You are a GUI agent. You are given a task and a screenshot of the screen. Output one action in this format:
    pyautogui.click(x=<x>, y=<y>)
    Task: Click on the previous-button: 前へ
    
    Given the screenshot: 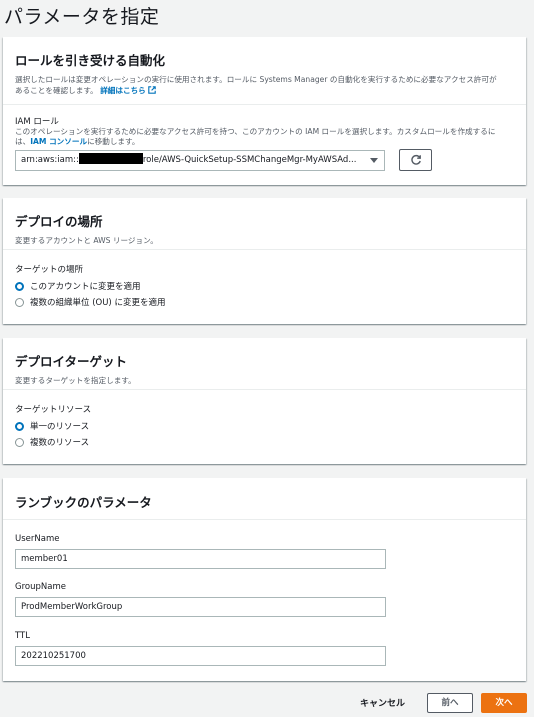 What is the action you would take?
    pyautogui.click(x=450, y=703)
    